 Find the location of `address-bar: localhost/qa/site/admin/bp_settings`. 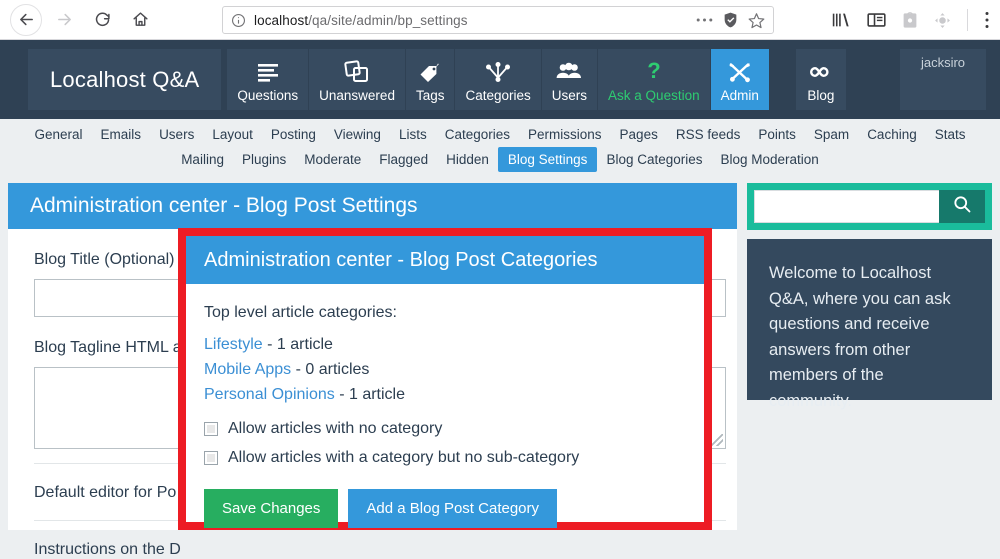

address-bar: localhost/qa/site/admin/bp_settings is located at coordinates (498, 20).